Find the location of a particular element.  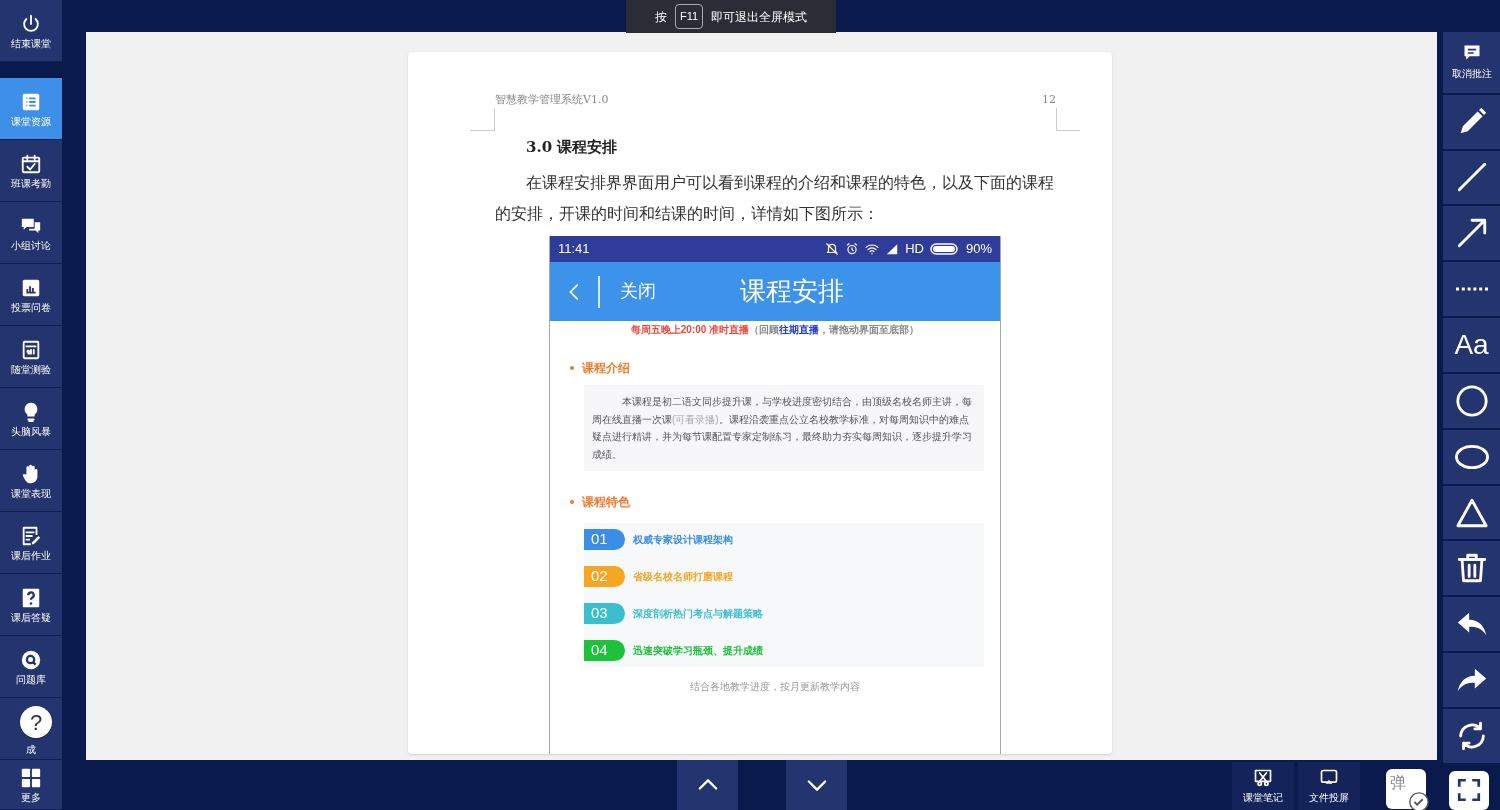

refresh-button is located at coordinates (1471, 736).